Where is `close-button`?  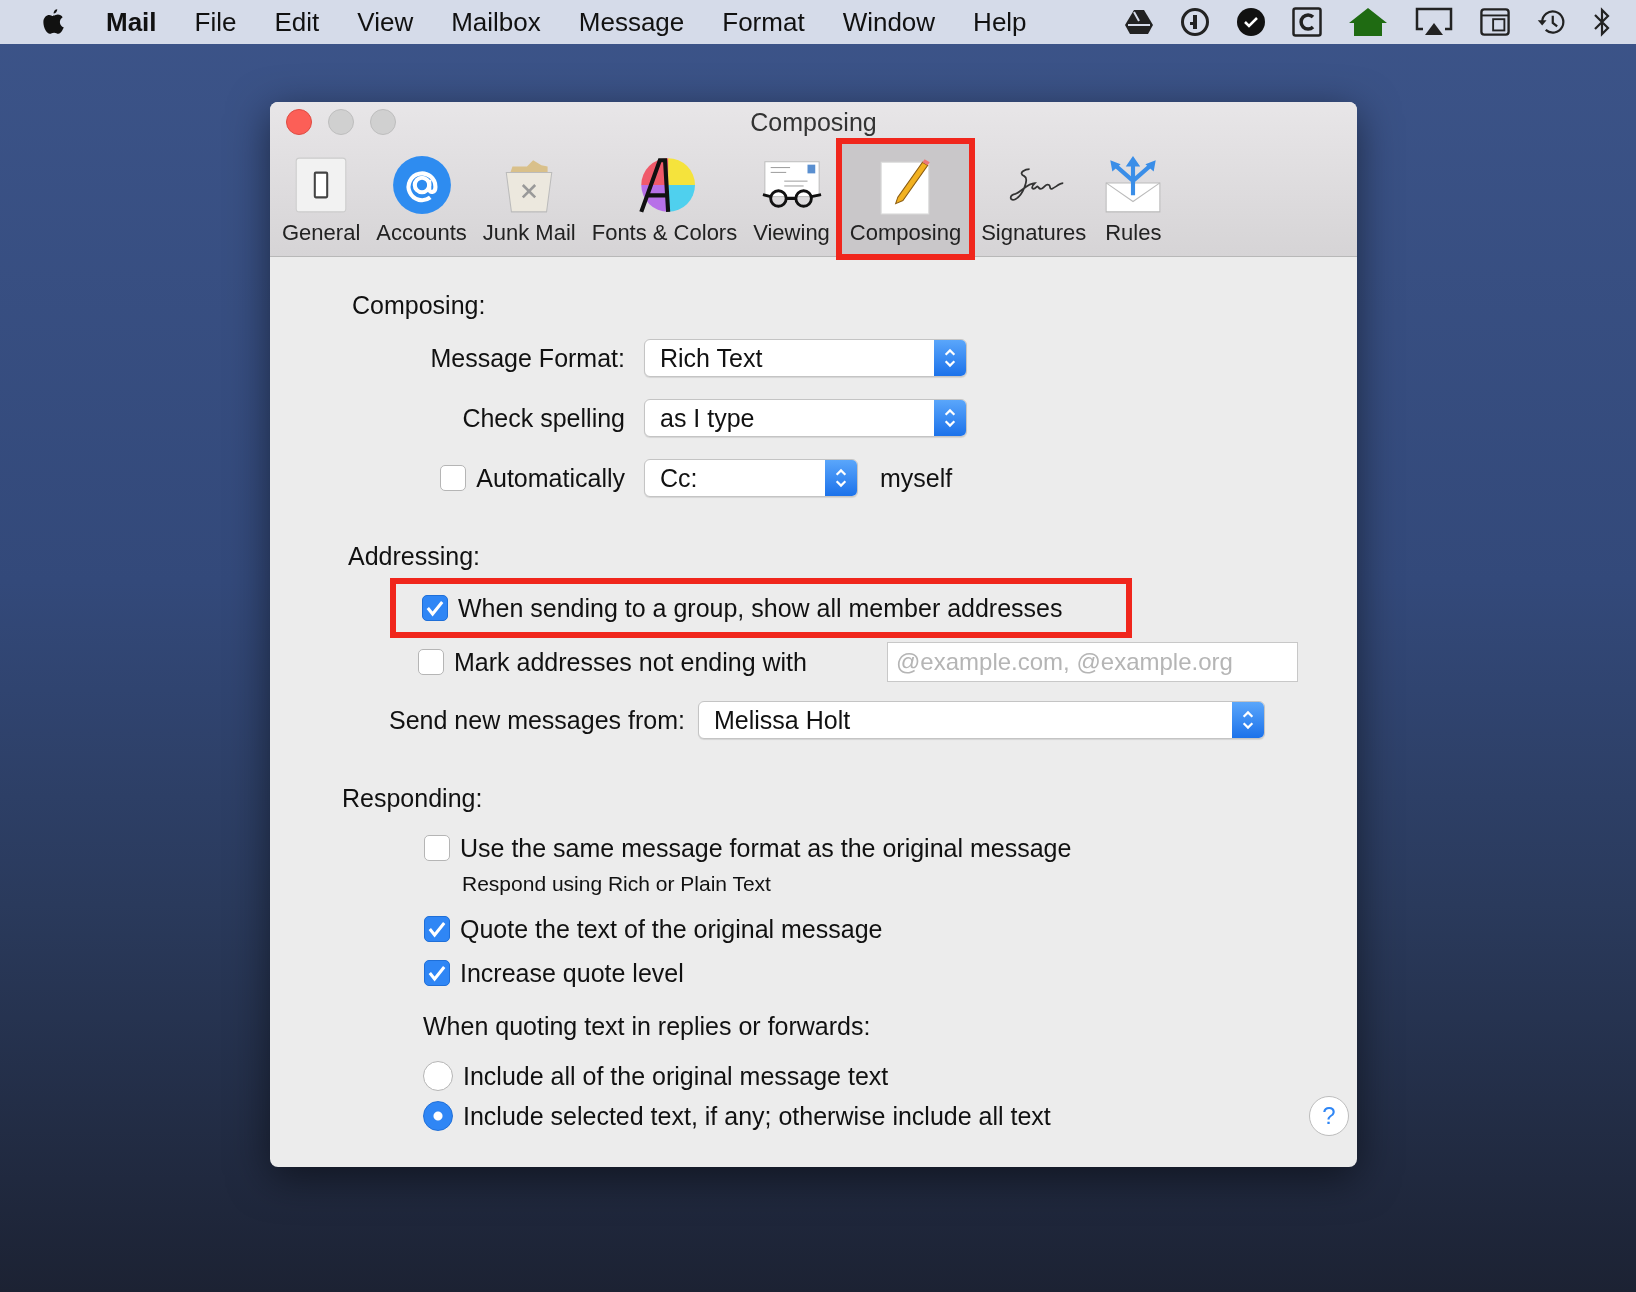
close-button is located at coordinates (299, 122).